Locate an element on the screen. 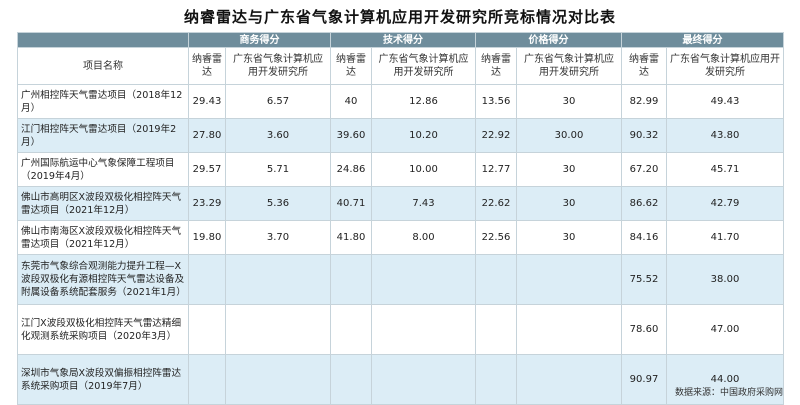 The width and height of the screenshot is (800, 405). score-cell: 84.16 is located at coordinates (644, 237).